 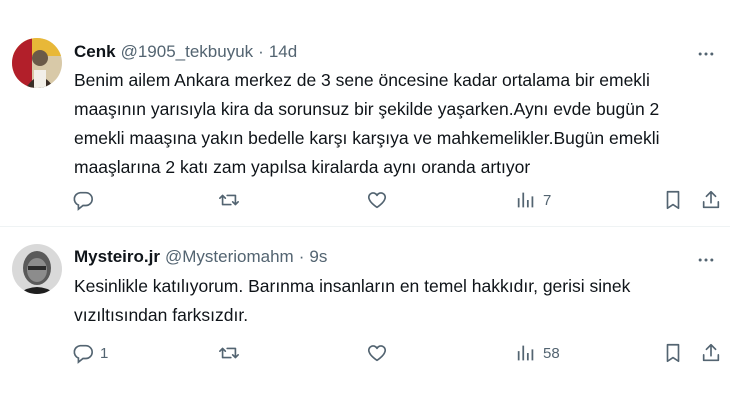 What do you see at coordinates (400, 201) in the screenshot?
I see `action-bar: 7` at bounding box center [400, 201].